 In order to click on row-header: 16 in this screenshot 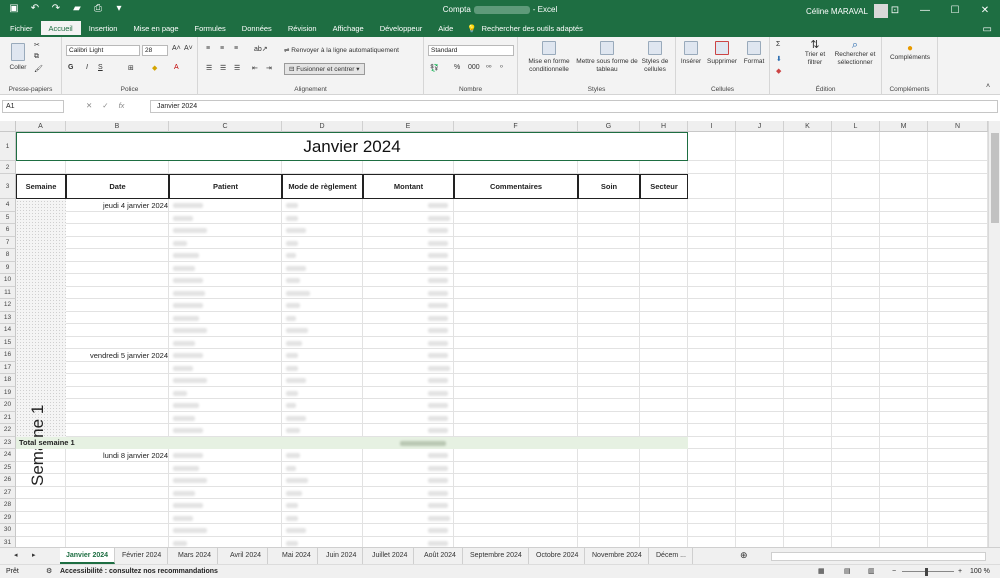, I will do `click(8, 355)`.